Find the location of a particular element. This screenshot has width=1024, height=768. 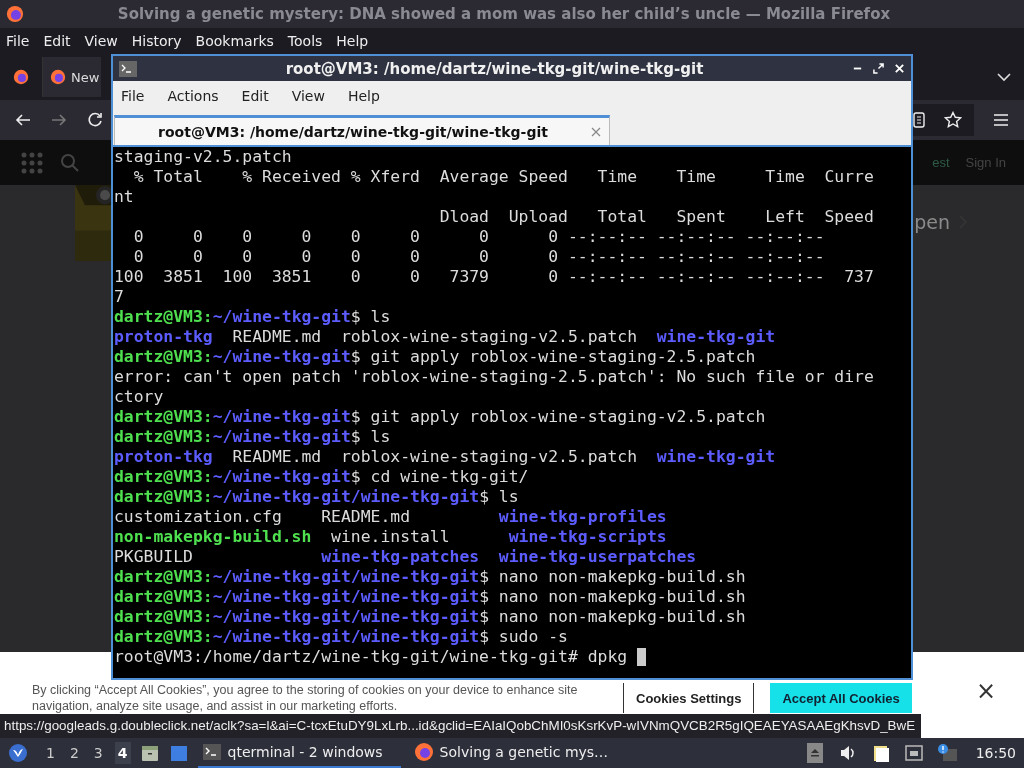

terminal-text: $ git apply roblox-wine-staging-2.5.patch is located at coordinates (553, 357).